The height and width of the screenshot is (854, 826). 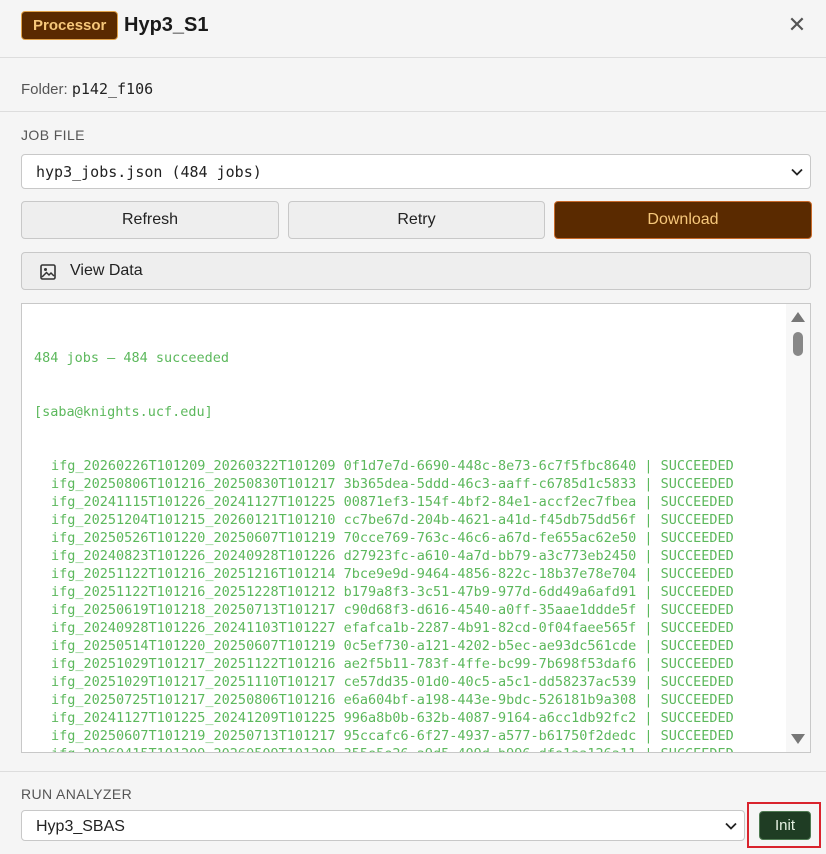 What do you see at coordinates (798, 344) in the screenshot?
I see `scroll-thumb` at bounding box center [798, 344].